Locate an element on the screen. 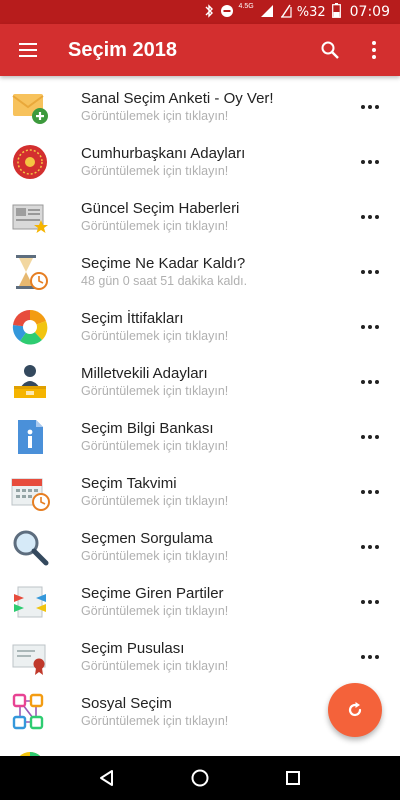  battery-icon is located at coordinates (336, 12).